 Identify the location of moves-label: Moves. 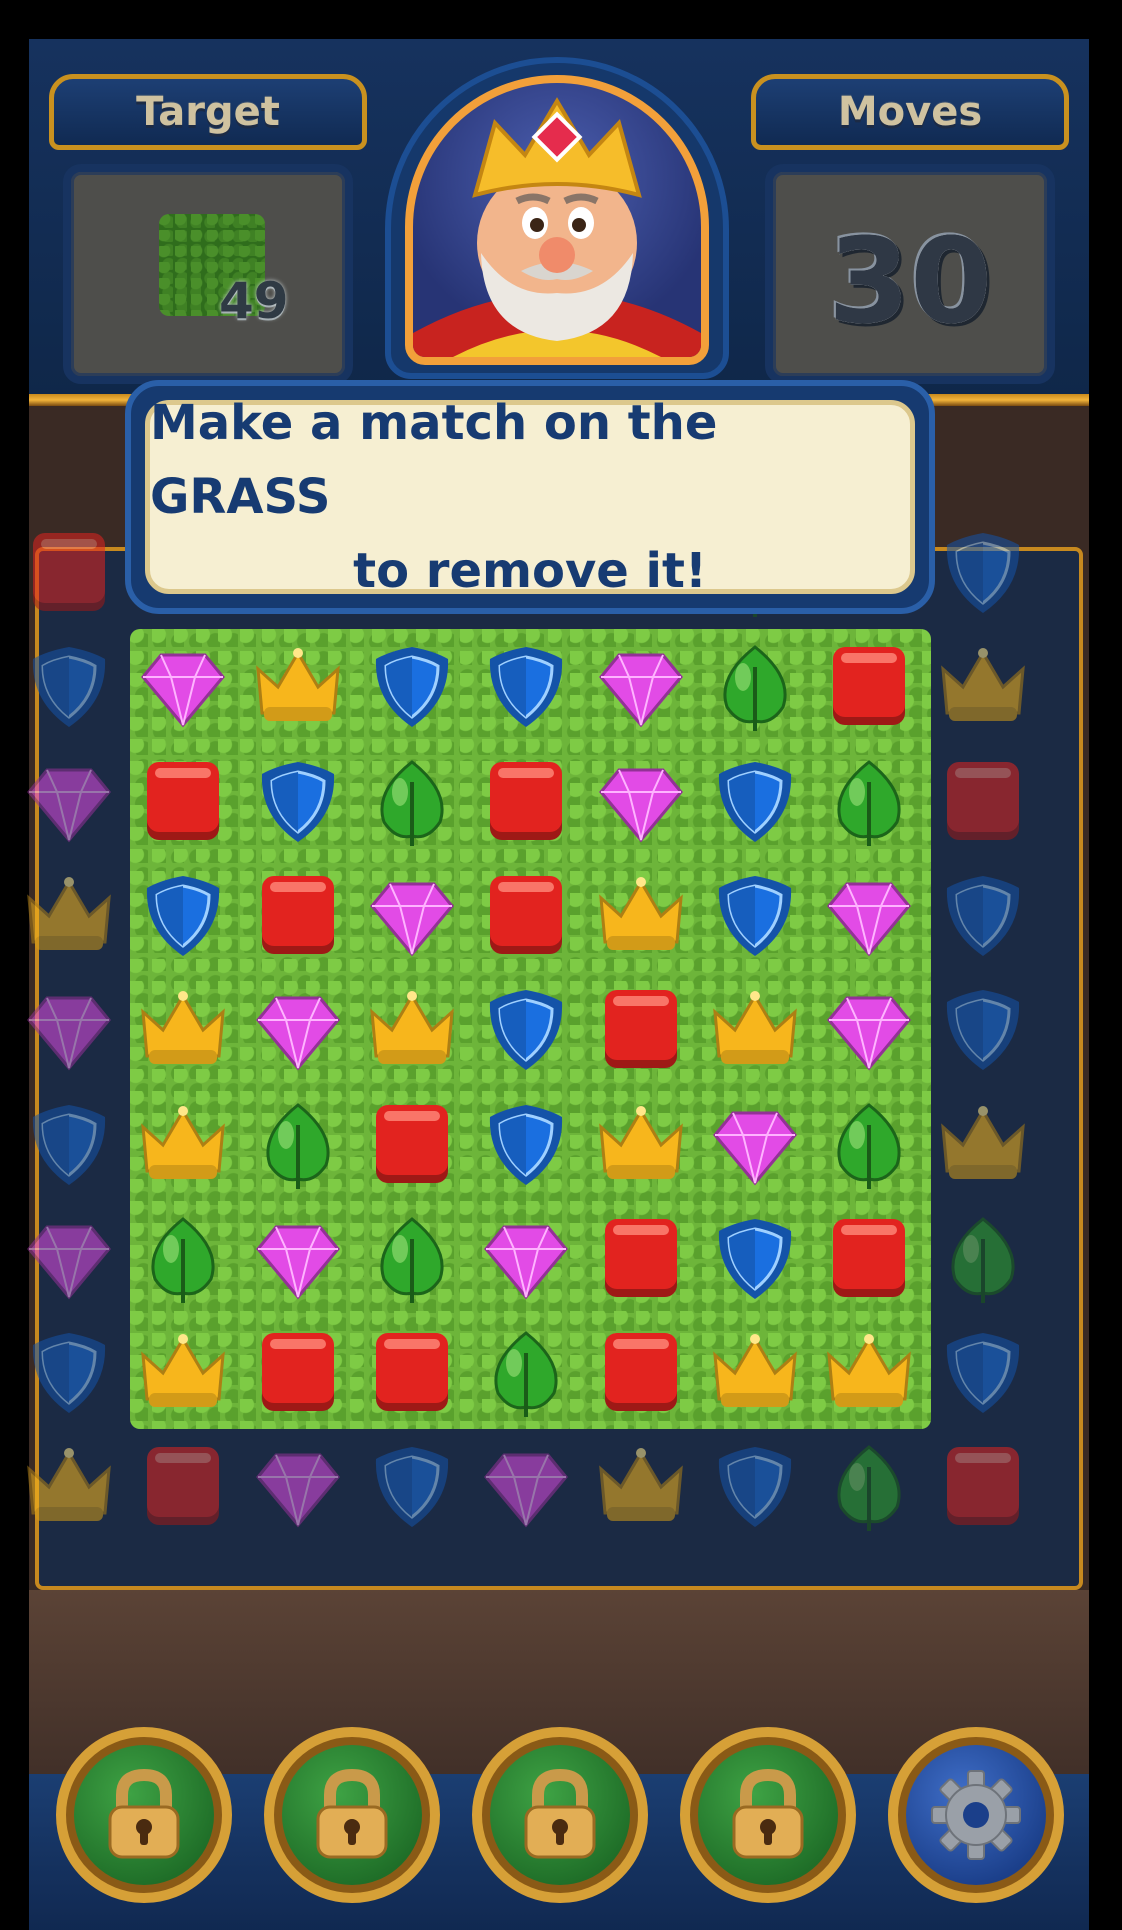
(910, 112).